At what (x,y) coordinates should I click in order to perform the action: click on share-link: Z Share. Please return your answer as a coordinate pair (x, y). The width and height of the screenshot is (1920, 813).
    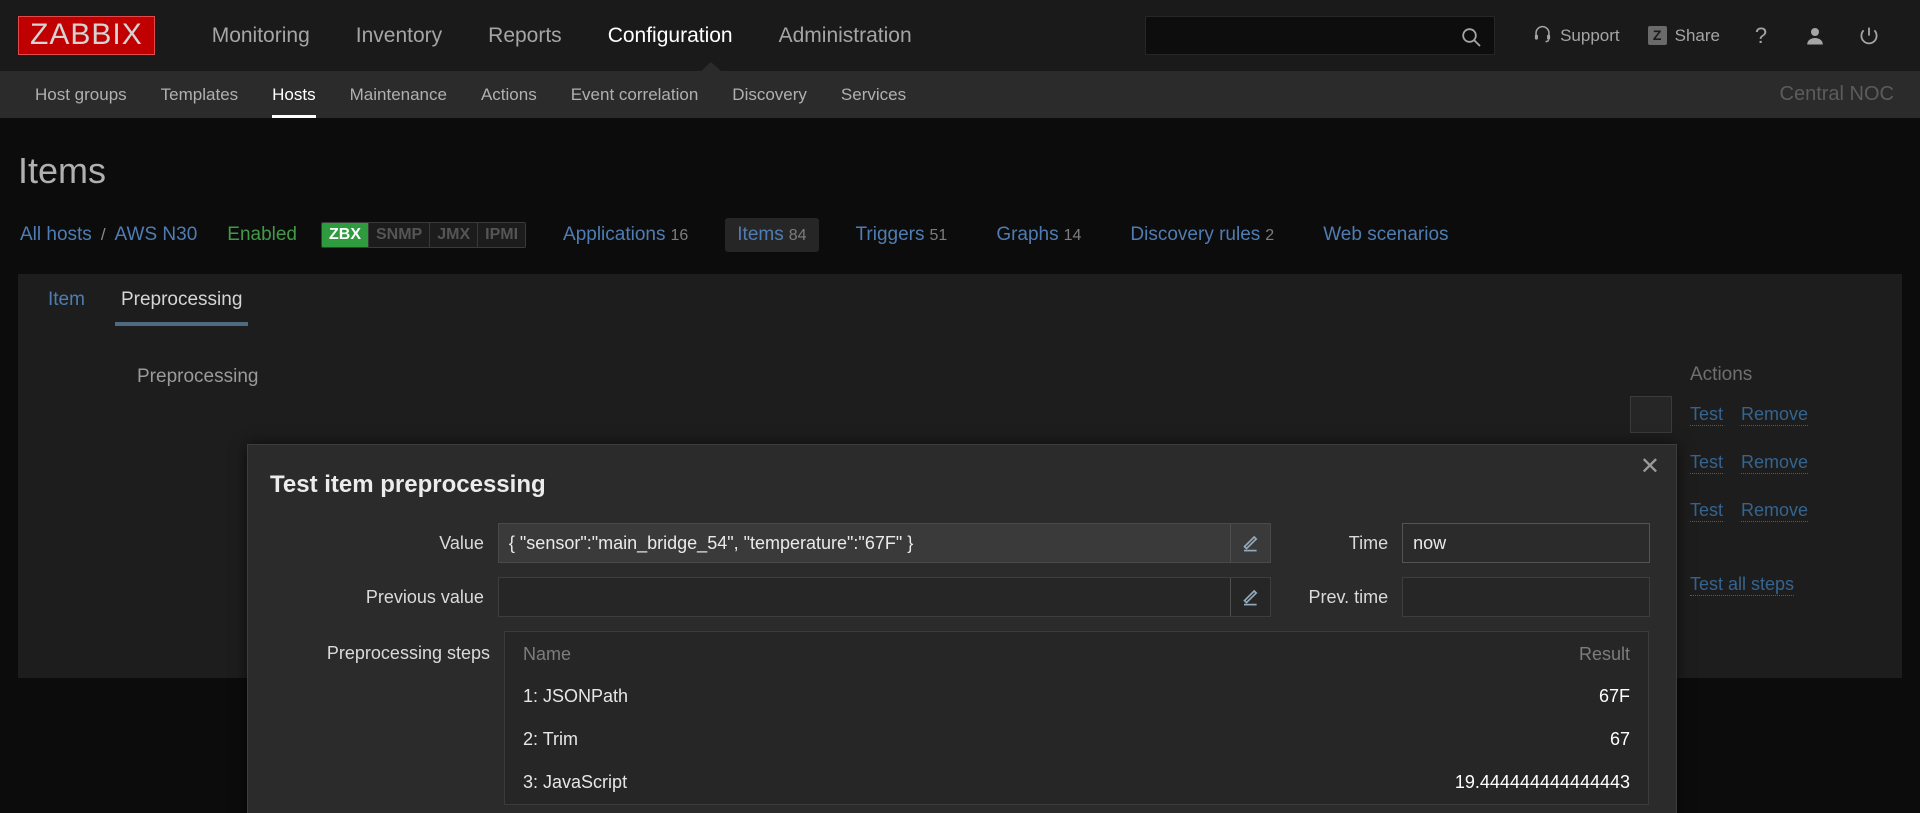
    Looking at the image, I should click on (1684, 35).